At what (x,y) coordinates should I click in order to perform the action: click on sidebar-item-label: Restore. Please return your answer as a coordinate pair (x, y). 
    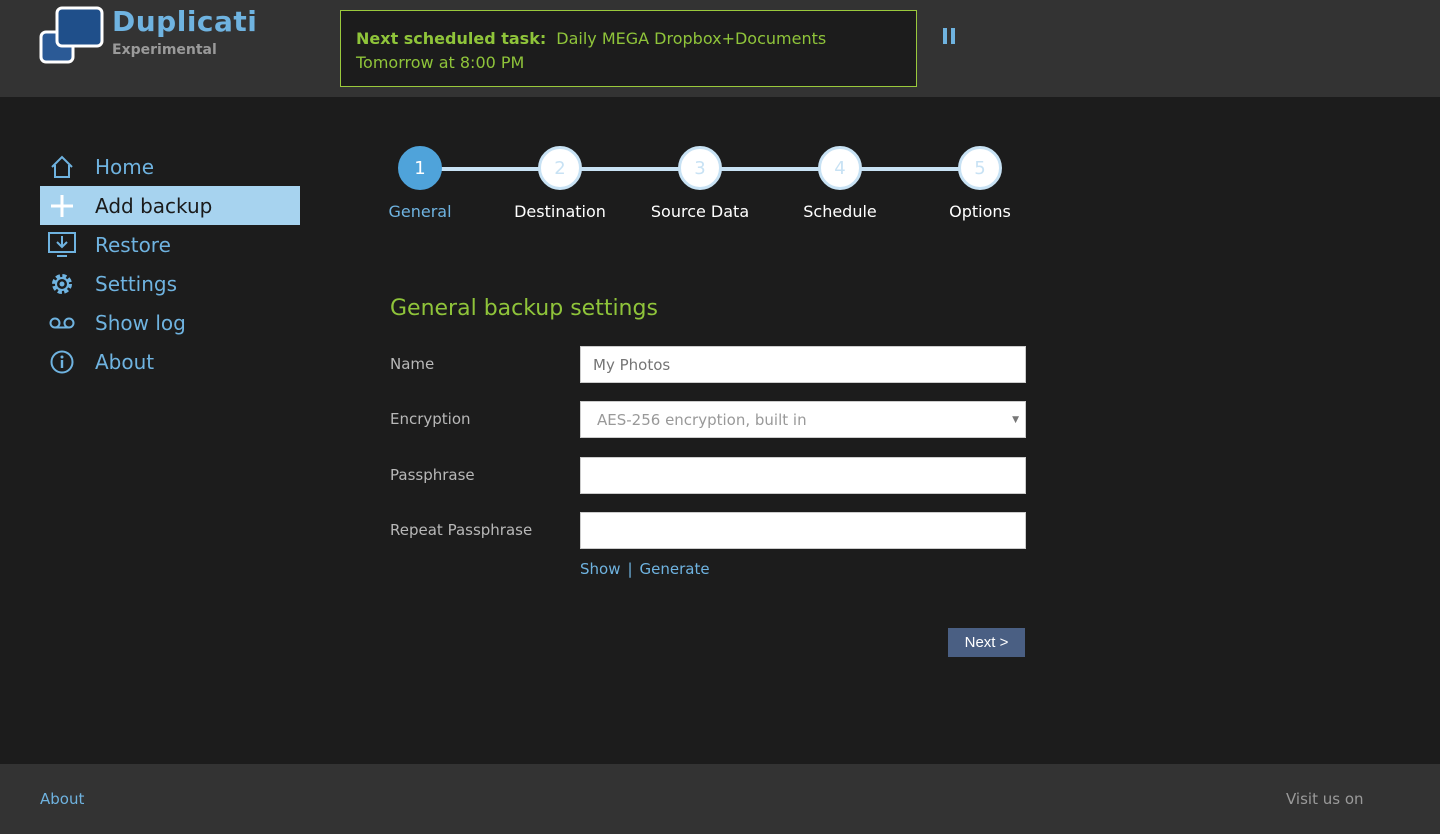
    Looking at the image, I should click on (133, 244).